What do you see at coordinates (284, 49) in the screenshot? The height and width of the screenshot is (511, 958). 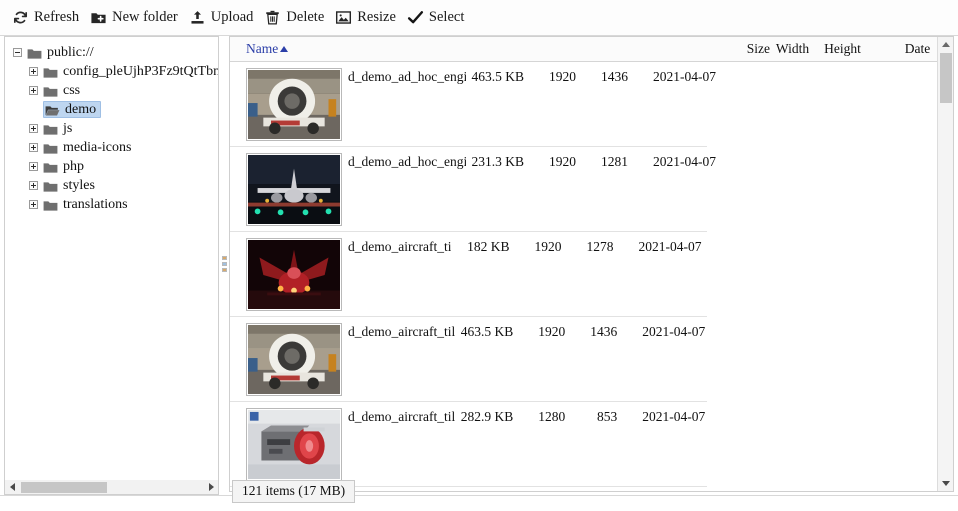 I see `sort-ascending-icon` at bounding box center [284, 49].